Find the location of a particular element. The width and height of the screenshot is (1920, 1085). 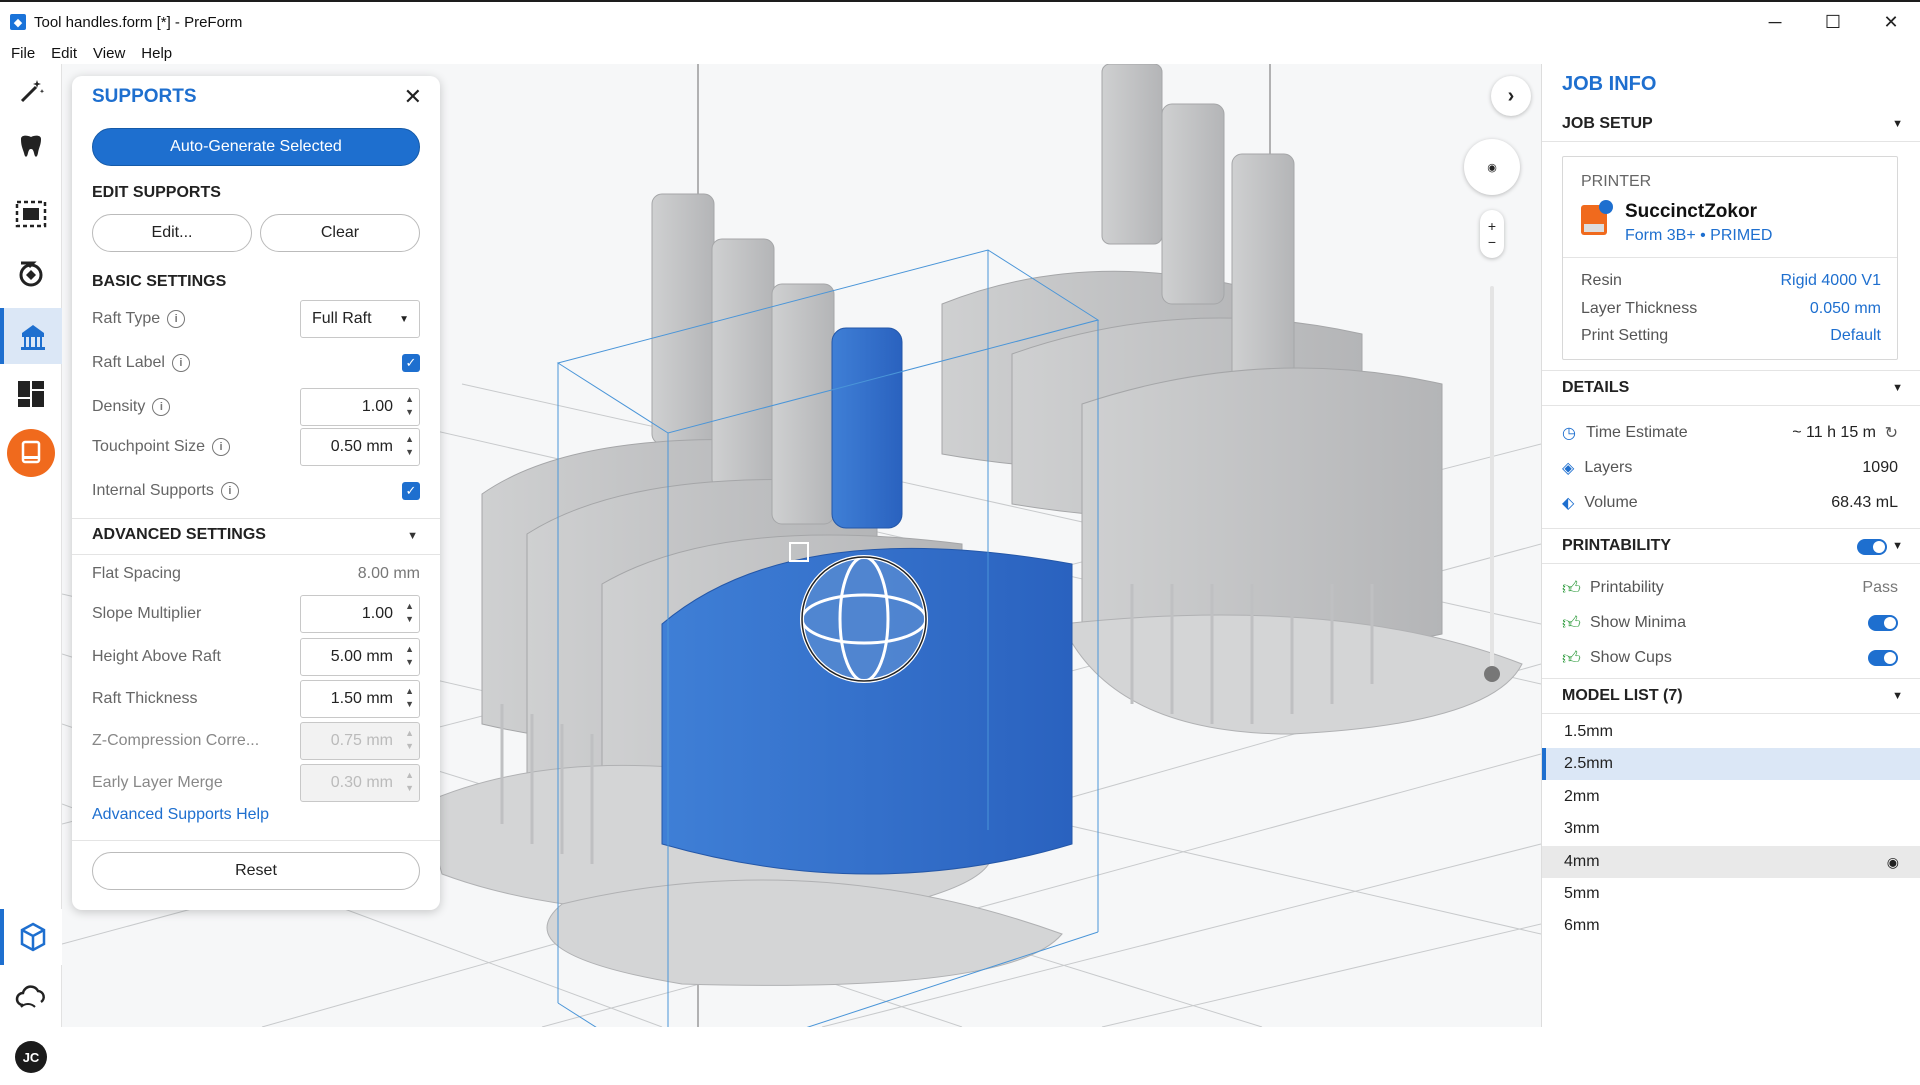

expand-panel-chevron-icon: › is located at coordinates (1511, 96).